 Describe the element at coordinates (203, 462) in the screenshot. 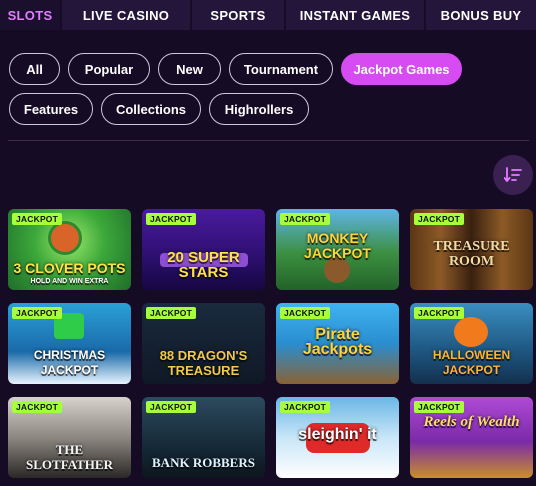

I see `game-title: BANK ROBBERS` at that location.